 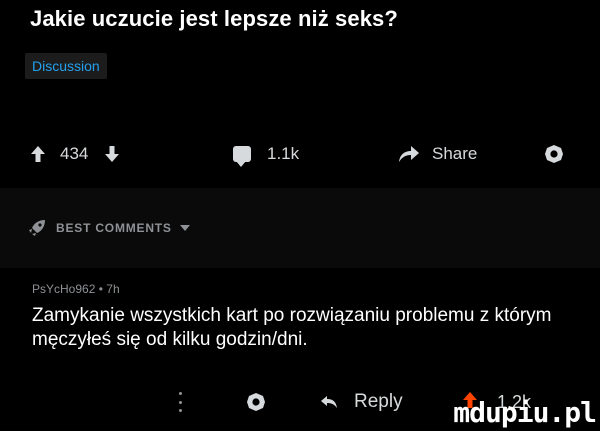 I want to click on chevron-down-icon, so click(x=184, y=228).